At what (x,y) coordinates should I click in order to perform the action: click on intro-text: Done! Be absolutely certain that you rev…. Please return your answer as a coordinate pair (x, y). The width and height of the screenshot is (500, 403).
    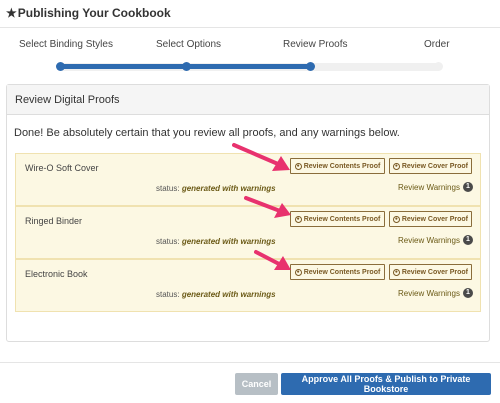
    Looking at the image, I should click on (207, 133).